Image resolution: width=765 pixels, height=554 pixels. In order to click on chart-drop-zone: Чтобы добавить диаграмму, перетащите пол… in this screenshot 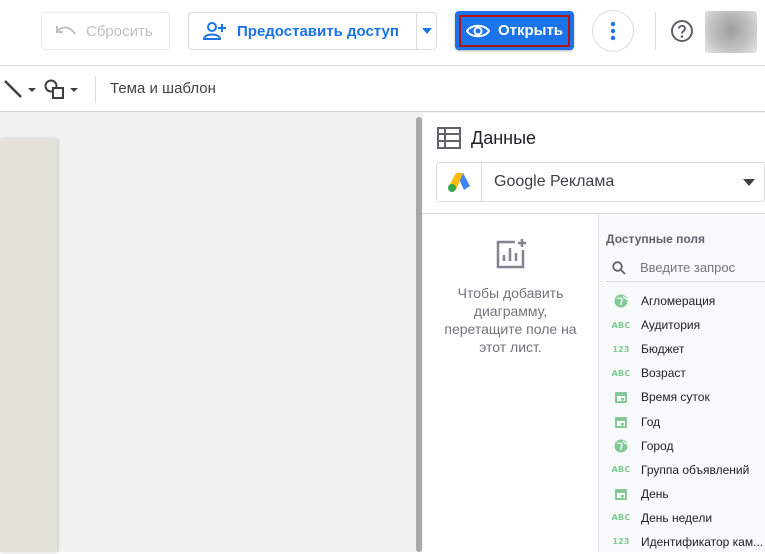, I will do `click(510, 383)`.